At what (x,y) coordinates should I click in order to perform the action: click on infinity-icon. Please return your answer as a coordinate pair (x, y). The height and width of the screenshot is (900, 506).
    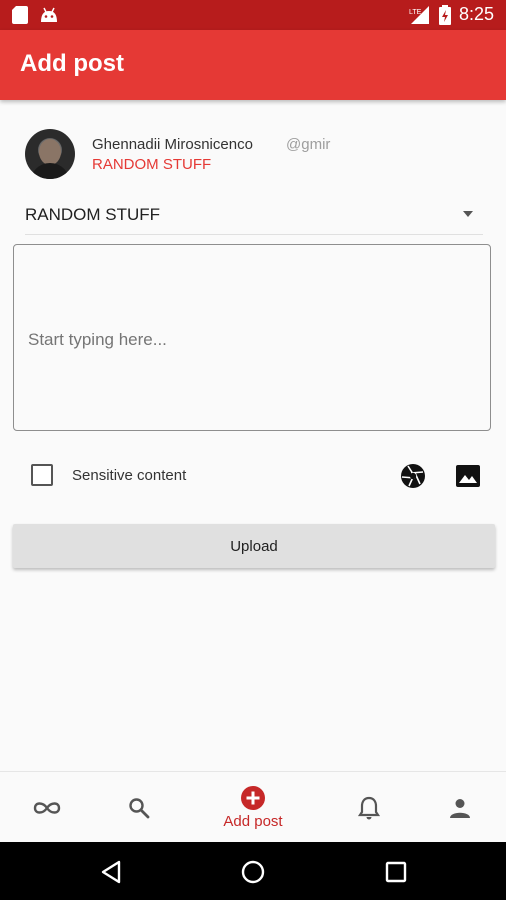
    Looking at the image, I should click on (47, 807).